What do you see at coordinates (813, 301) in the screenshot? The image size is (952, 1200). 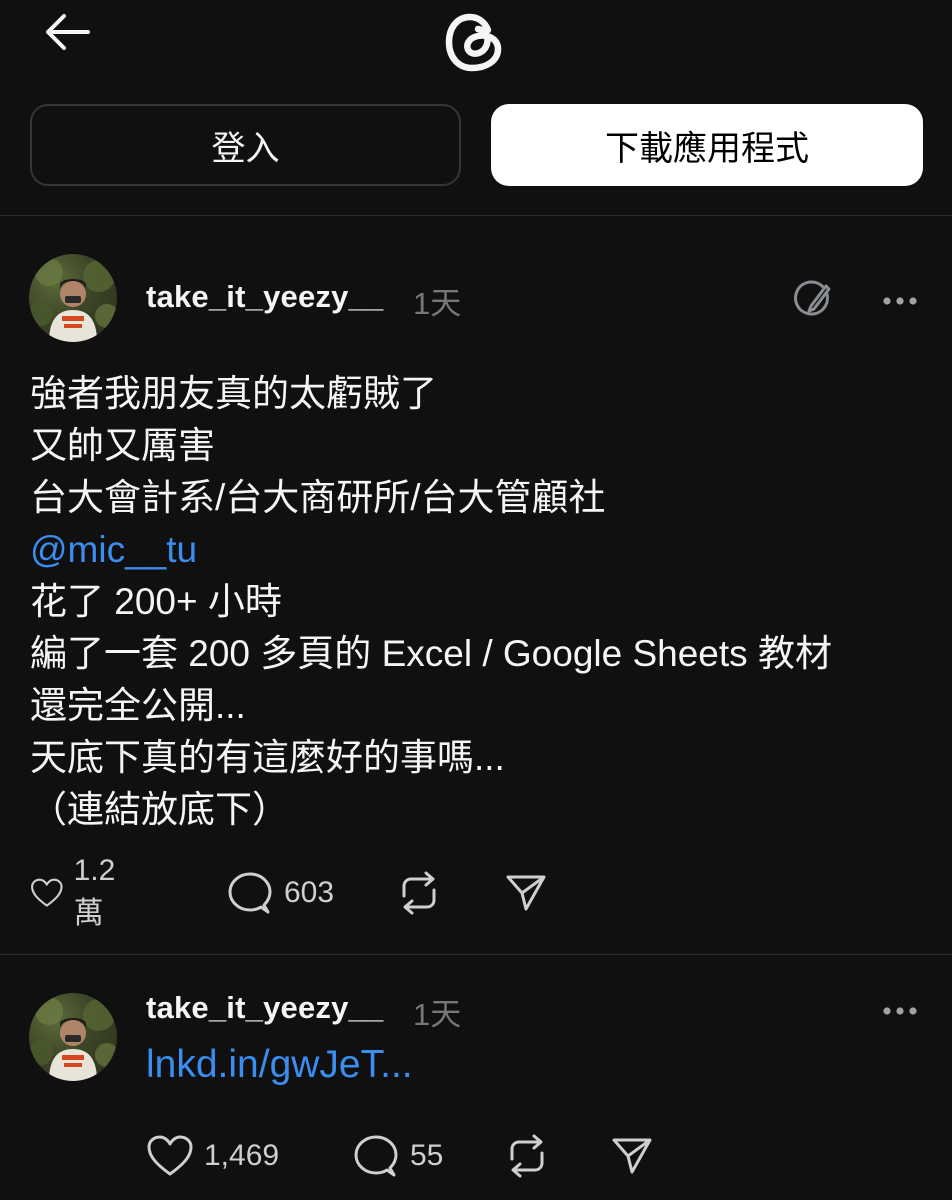 I see `edit-icon` at bounding box center [813, 301].